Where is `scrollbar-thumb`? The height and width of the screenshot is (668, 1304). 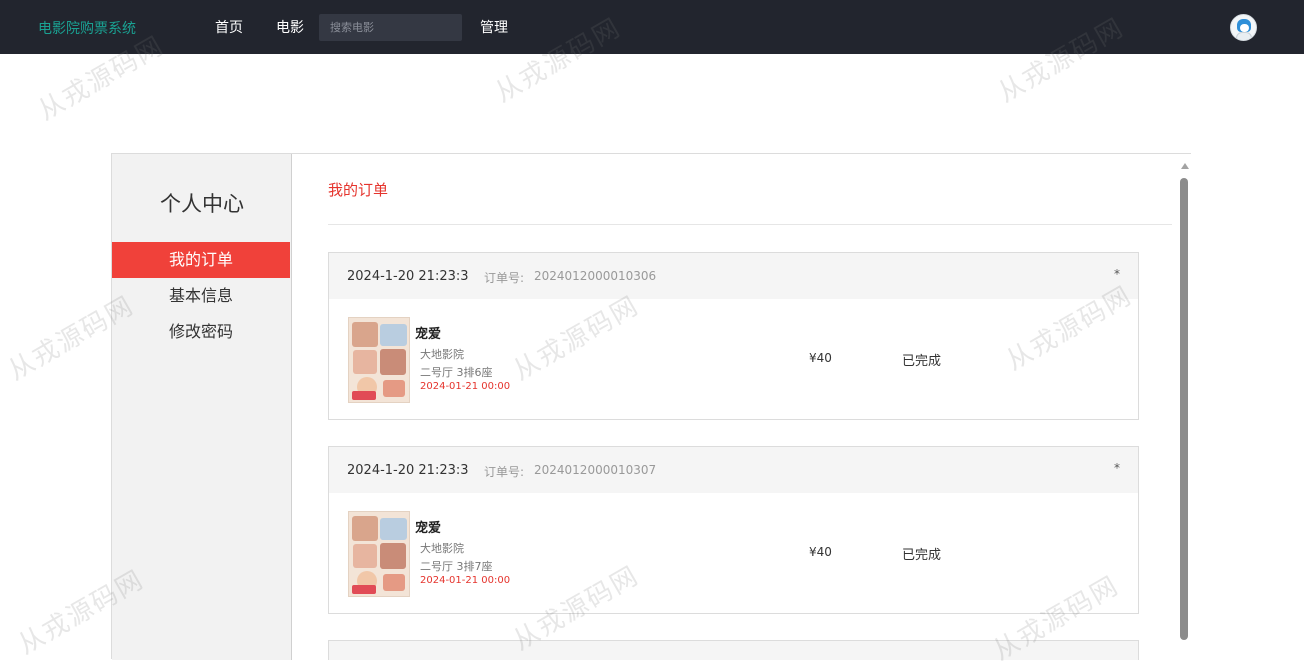 scrollbar-thumb is located at coordinates (1184, 409).